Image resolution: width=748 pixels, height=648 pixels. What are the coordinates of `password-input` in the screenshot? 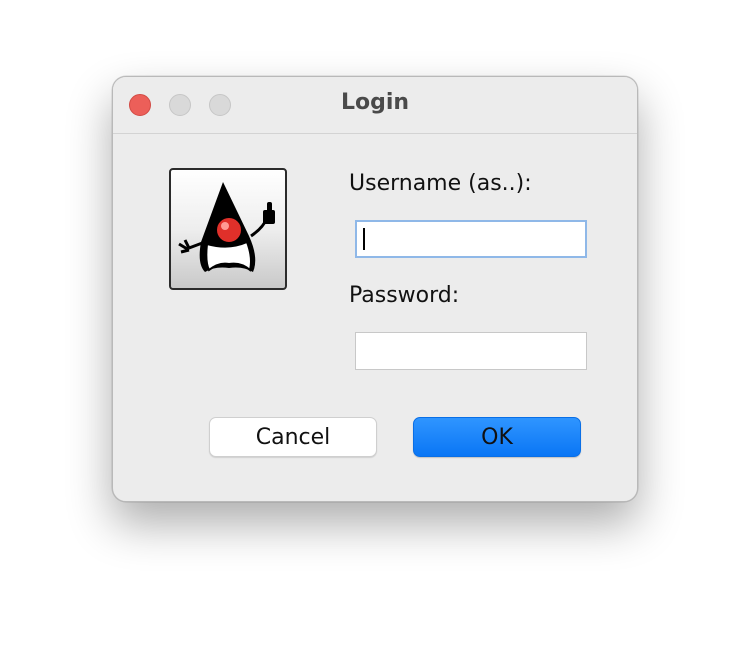 It's located at (471, 351).